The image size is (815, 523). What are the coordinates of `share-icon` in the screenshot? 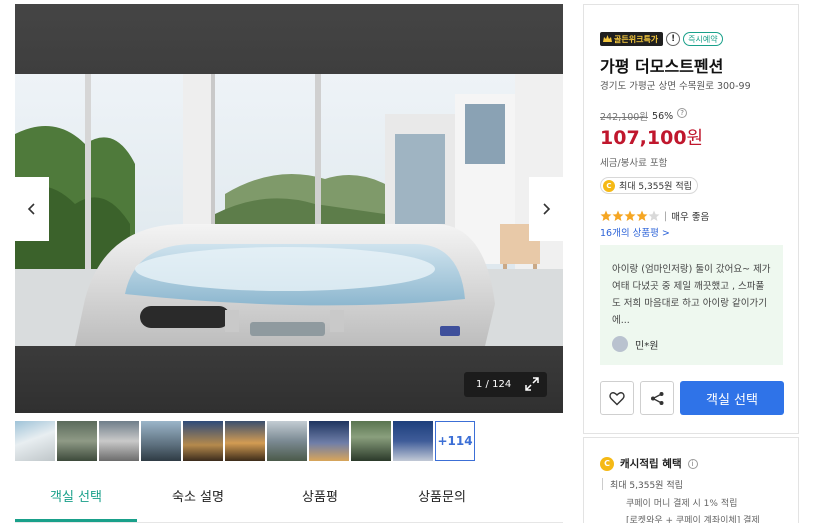 It's located at (656, 398).